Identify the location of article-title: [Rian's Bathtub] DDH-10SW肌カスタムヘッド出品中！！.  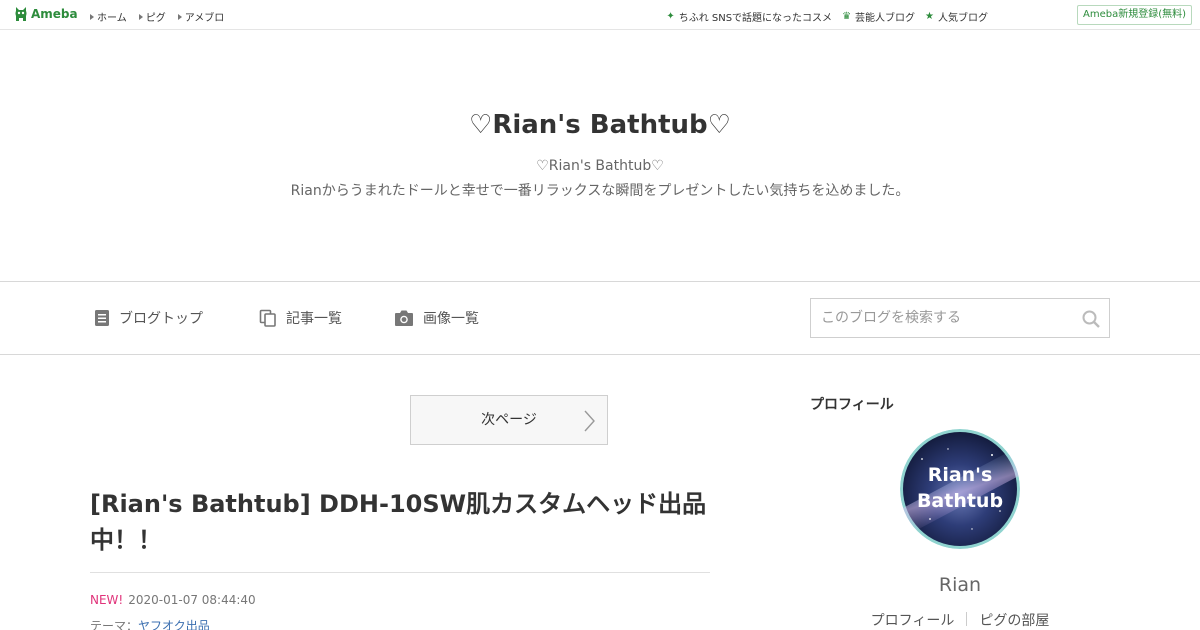
(400, 522).